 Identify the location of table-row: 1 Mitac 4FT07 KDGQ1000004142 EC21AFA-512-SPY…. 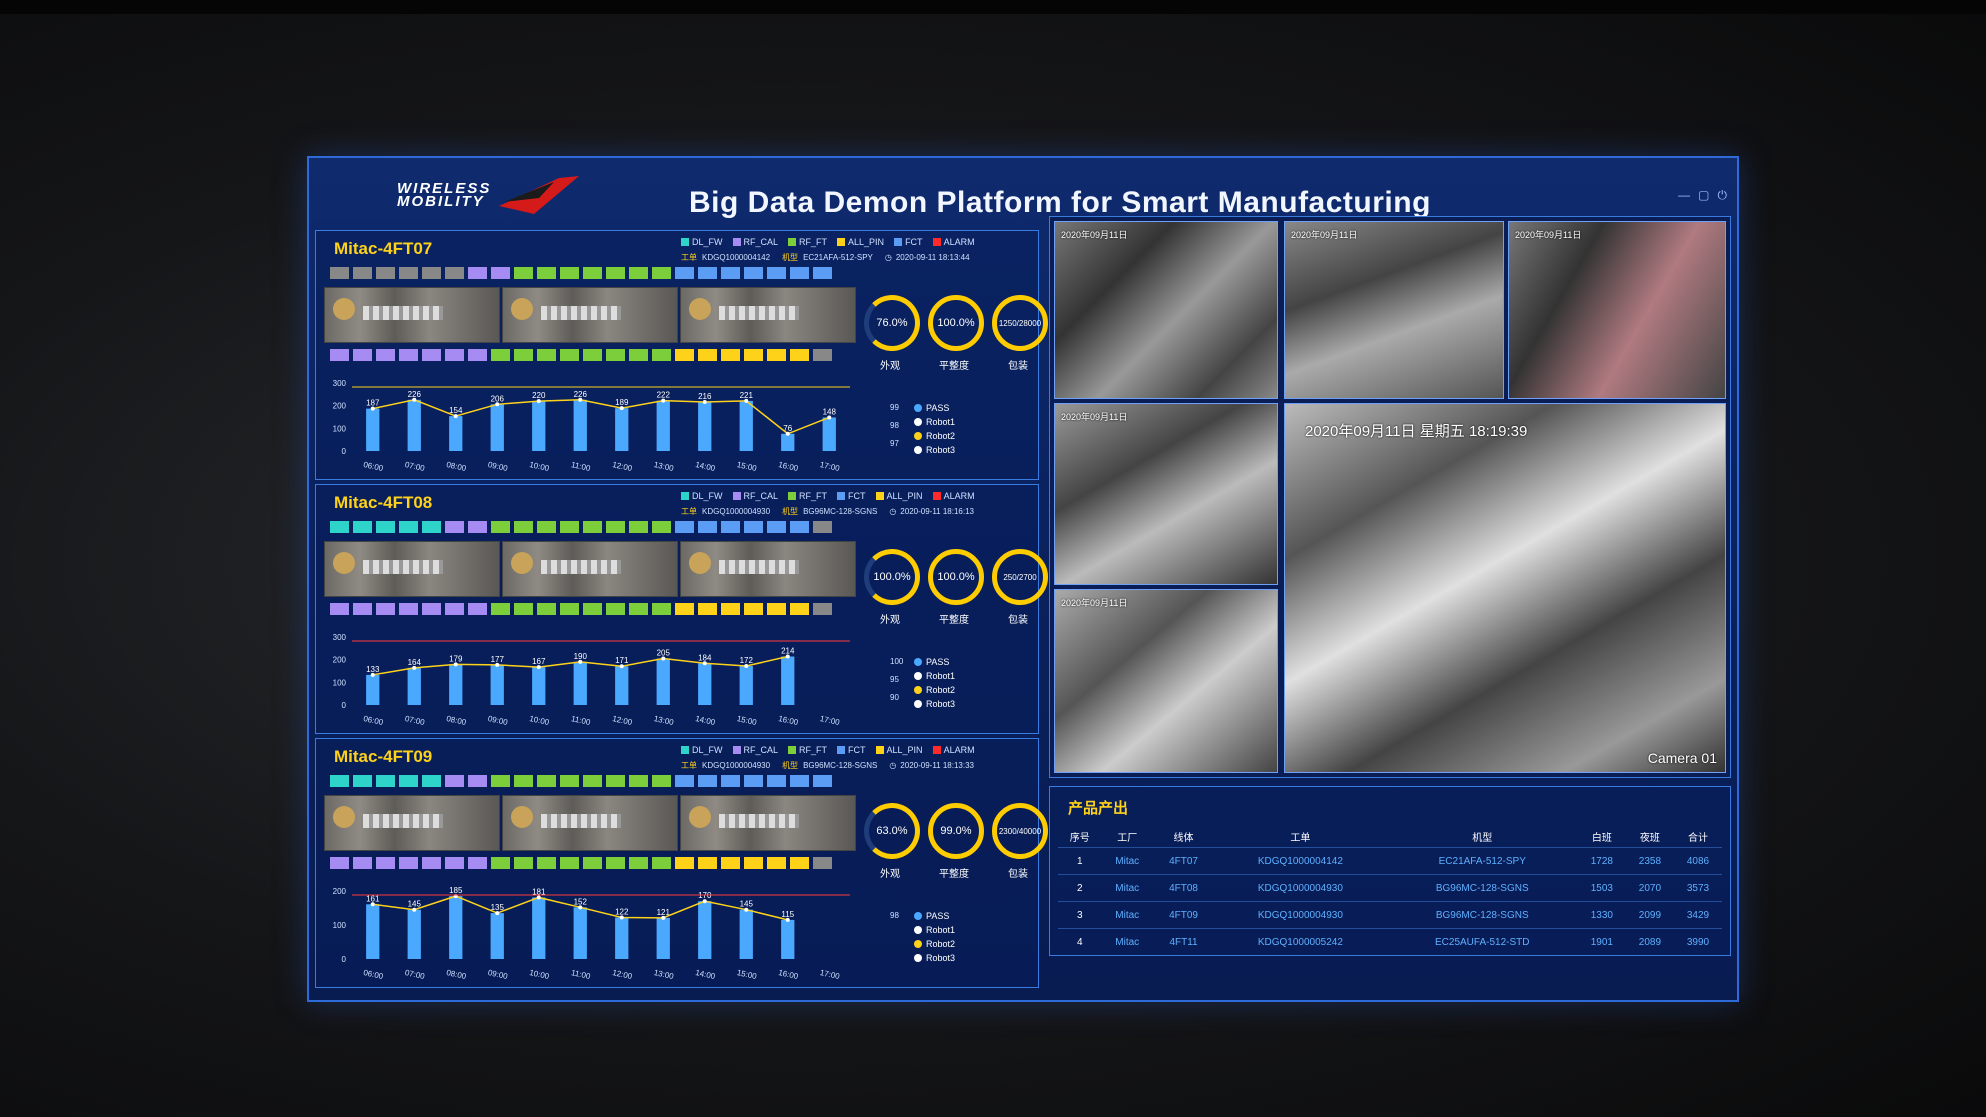
(1390, 861).